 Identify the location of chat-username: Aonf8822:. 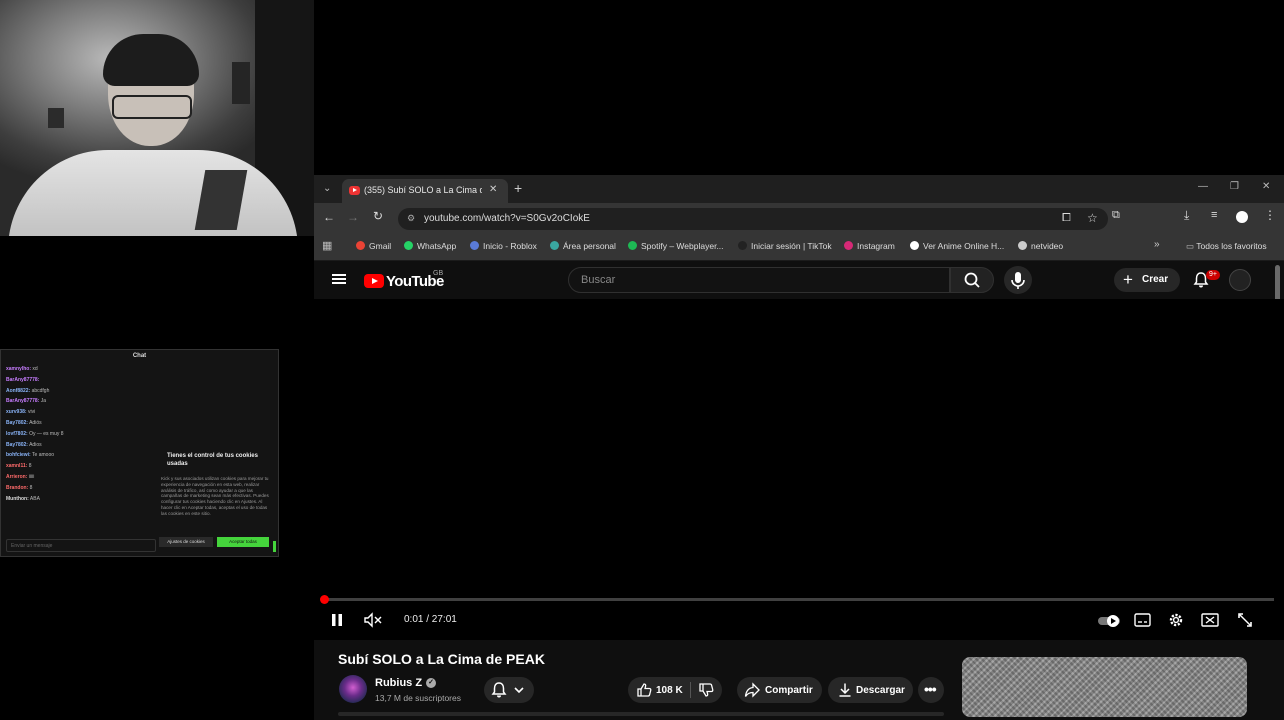
(18, 391).